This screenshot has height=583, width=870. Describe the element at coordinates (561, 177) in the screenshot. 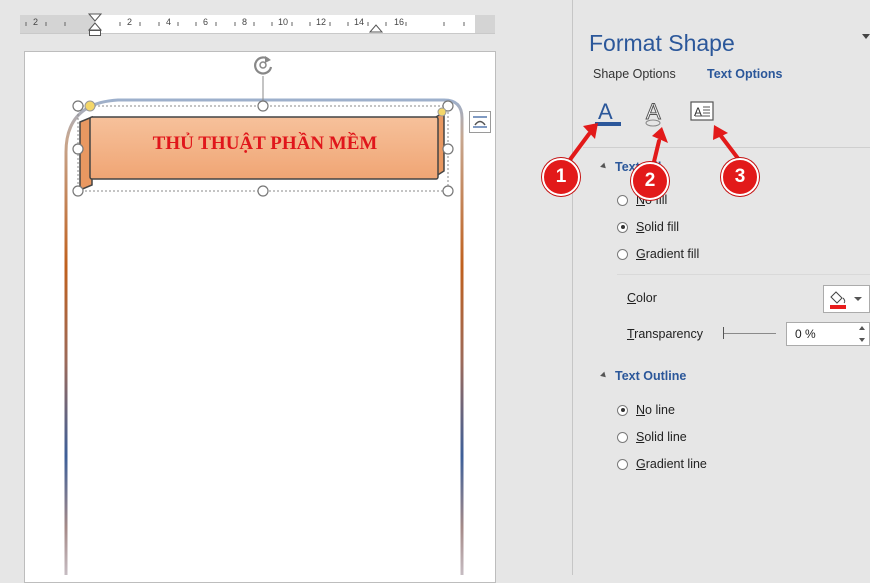

I see `annotation-marker: 1` at that location.